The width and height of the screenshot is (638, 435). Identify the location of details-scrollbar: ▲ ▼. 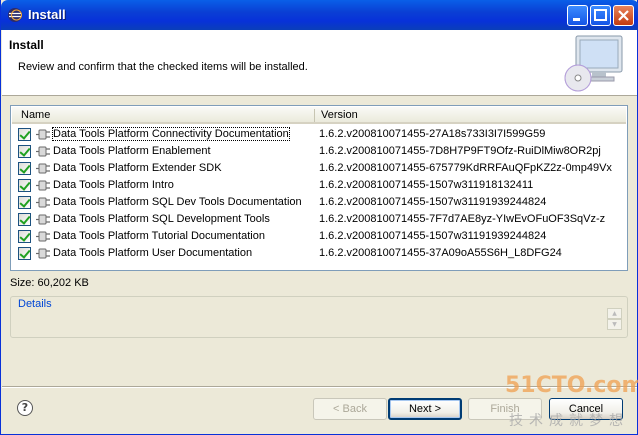
(614, 319).